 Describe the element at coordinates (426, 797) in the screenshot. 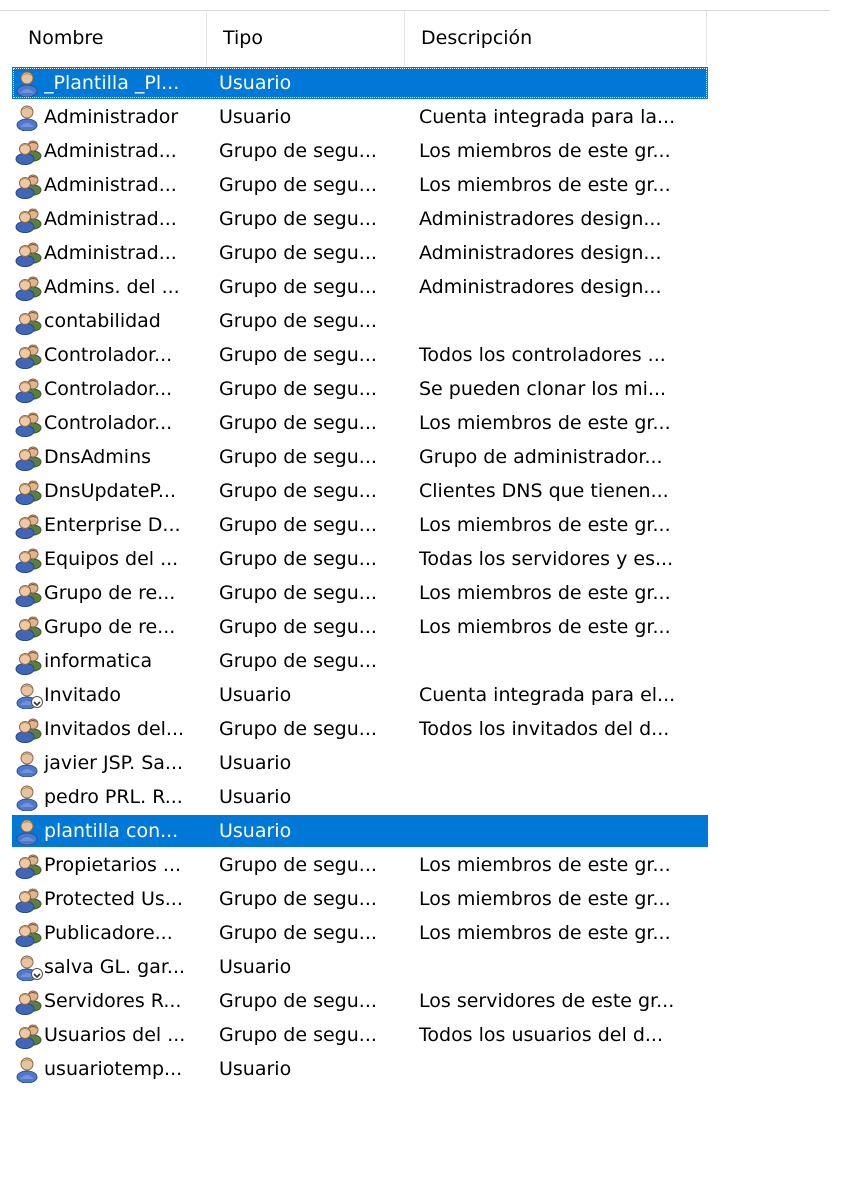

I see `table-row: pedro PRL. R... Usuario` at that location.